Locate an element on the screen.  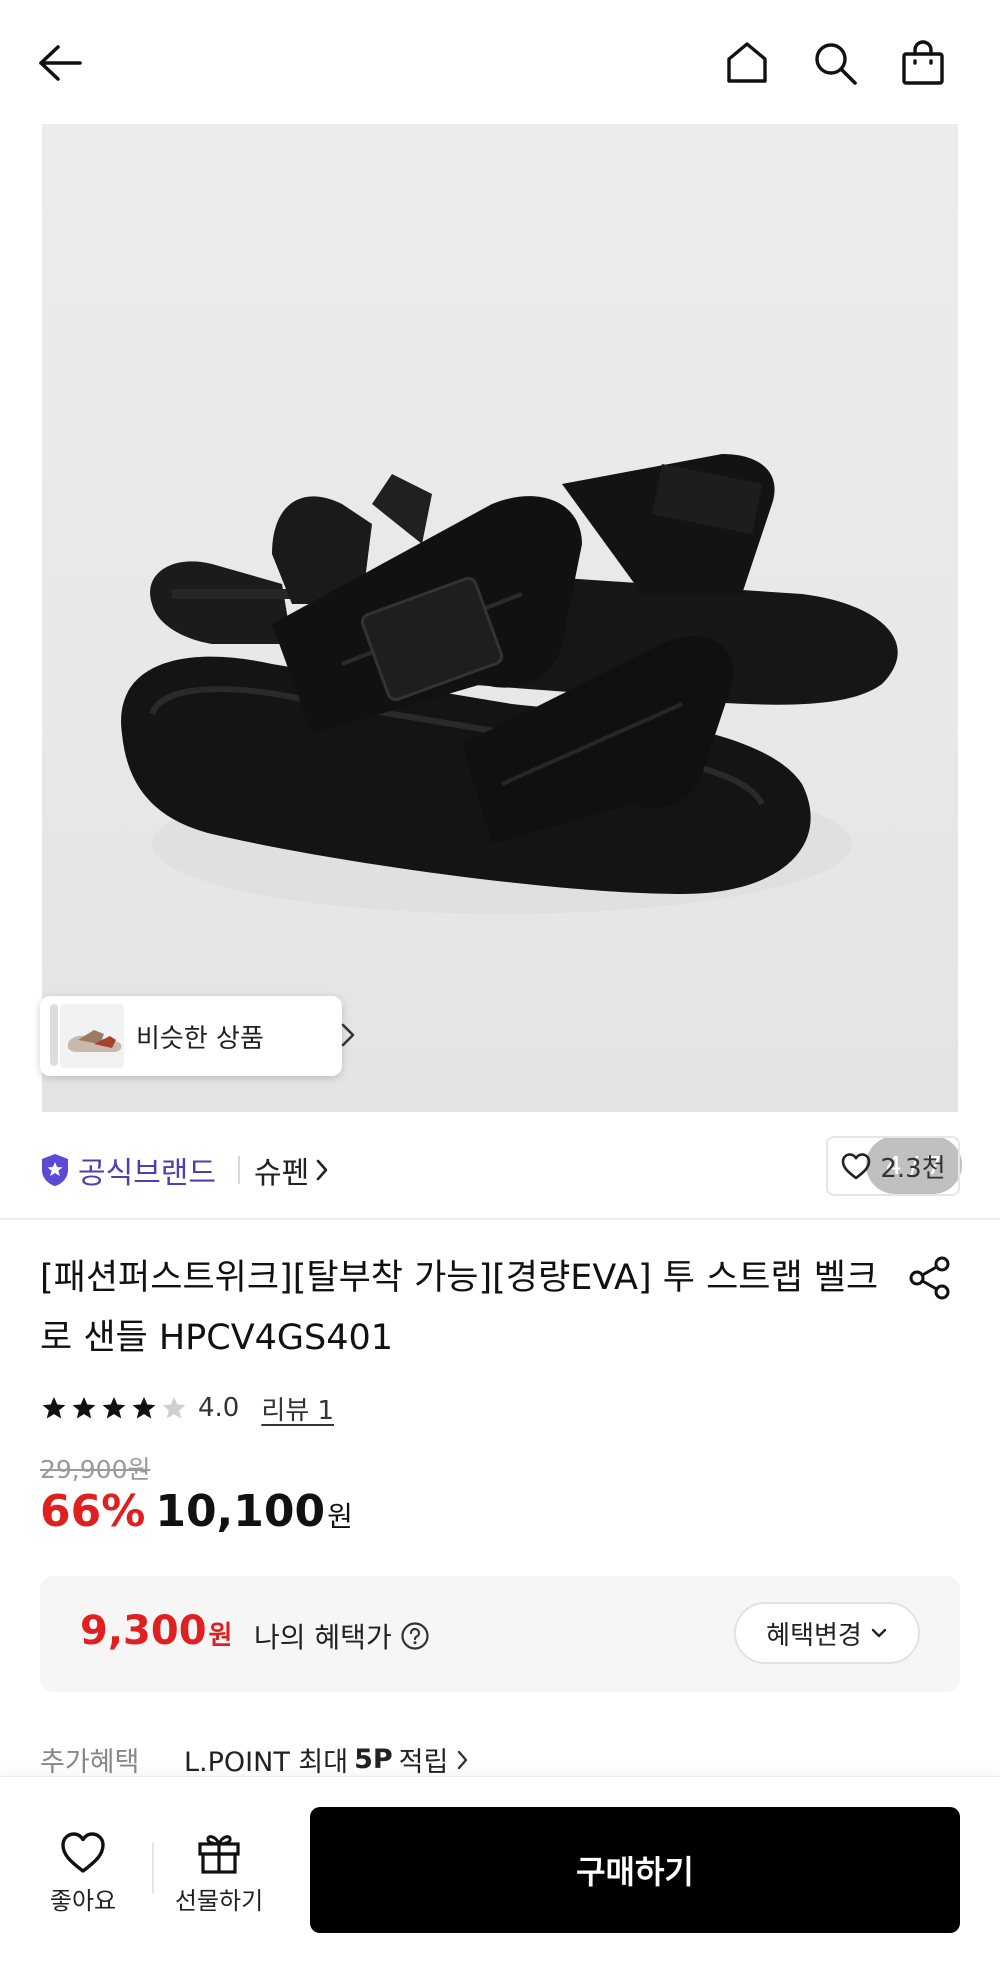
benefit-price: 9,300 원 is located at coordinates (156, 1631).